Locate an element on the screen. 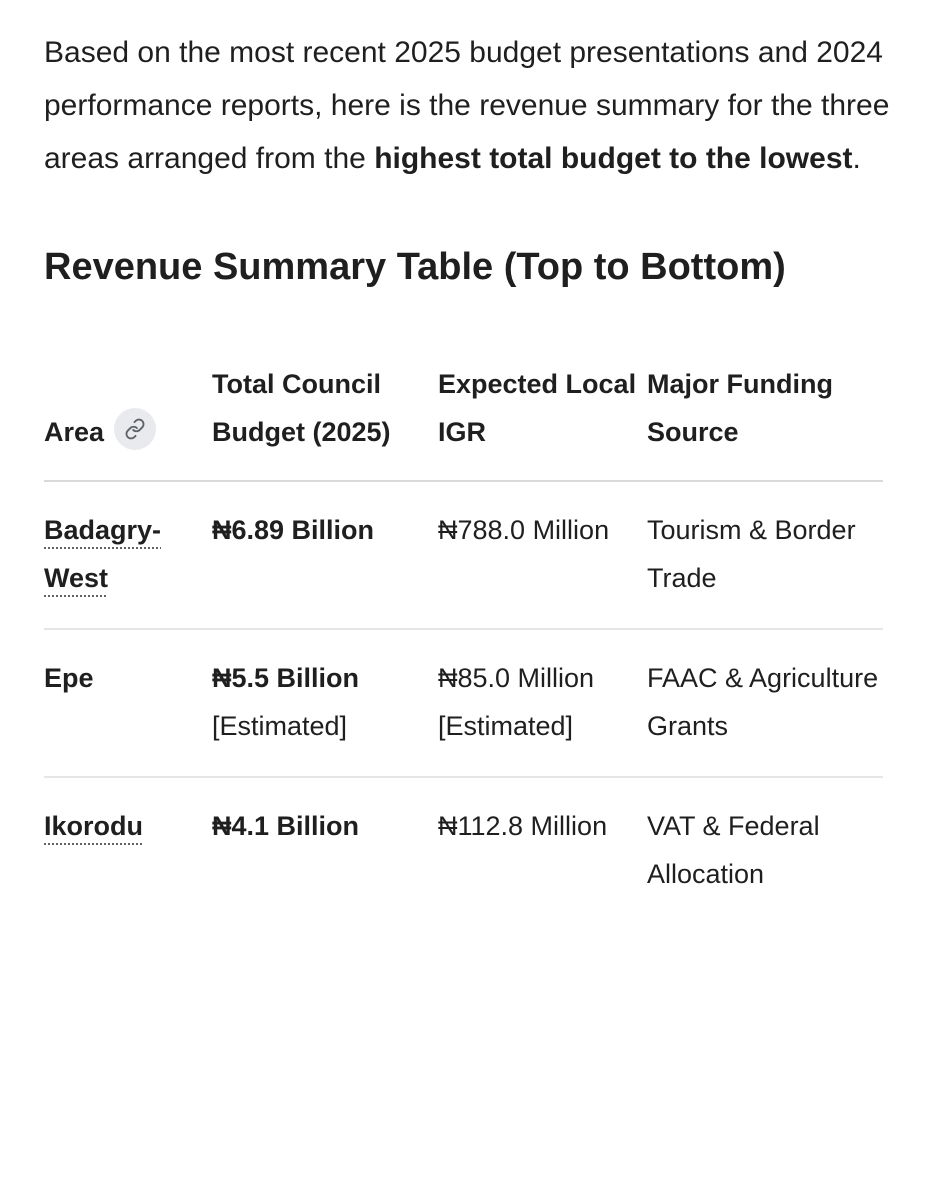  cell-budget: ₦6.89 Billion is located at coordinates (325, 555).